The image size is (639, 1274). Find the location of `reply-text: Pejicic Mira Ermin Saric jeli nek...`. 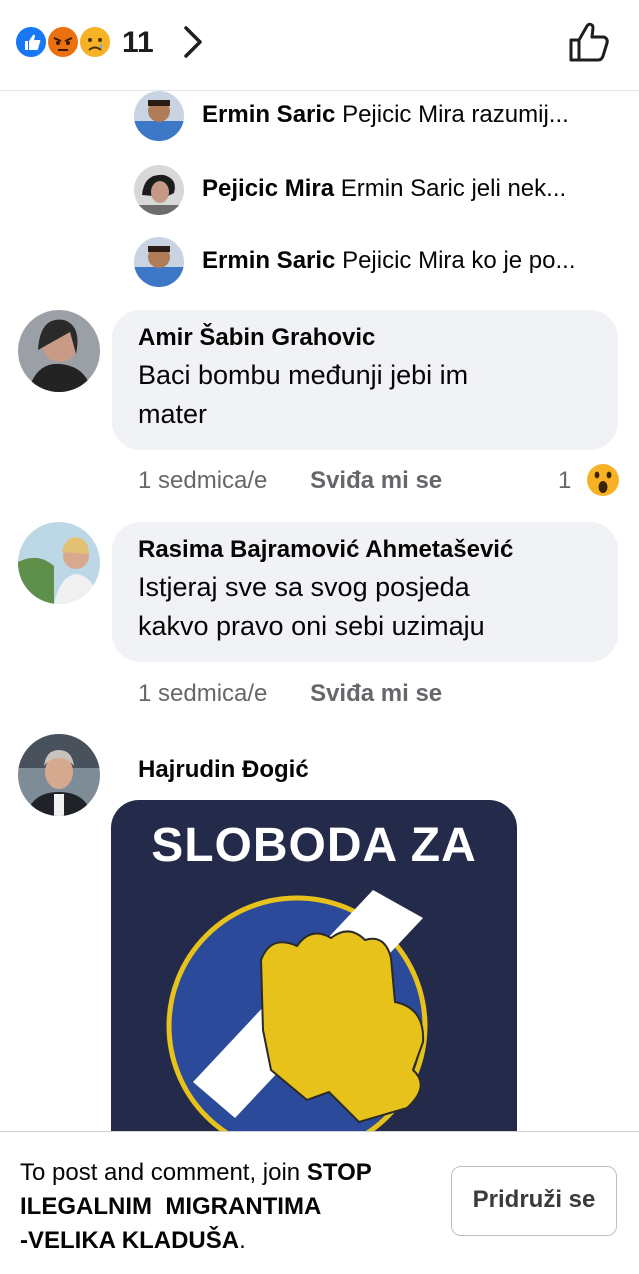

reply-text: Pejicic Mira Ermin Saric jeli nek... is located at coordinates (420, 189).